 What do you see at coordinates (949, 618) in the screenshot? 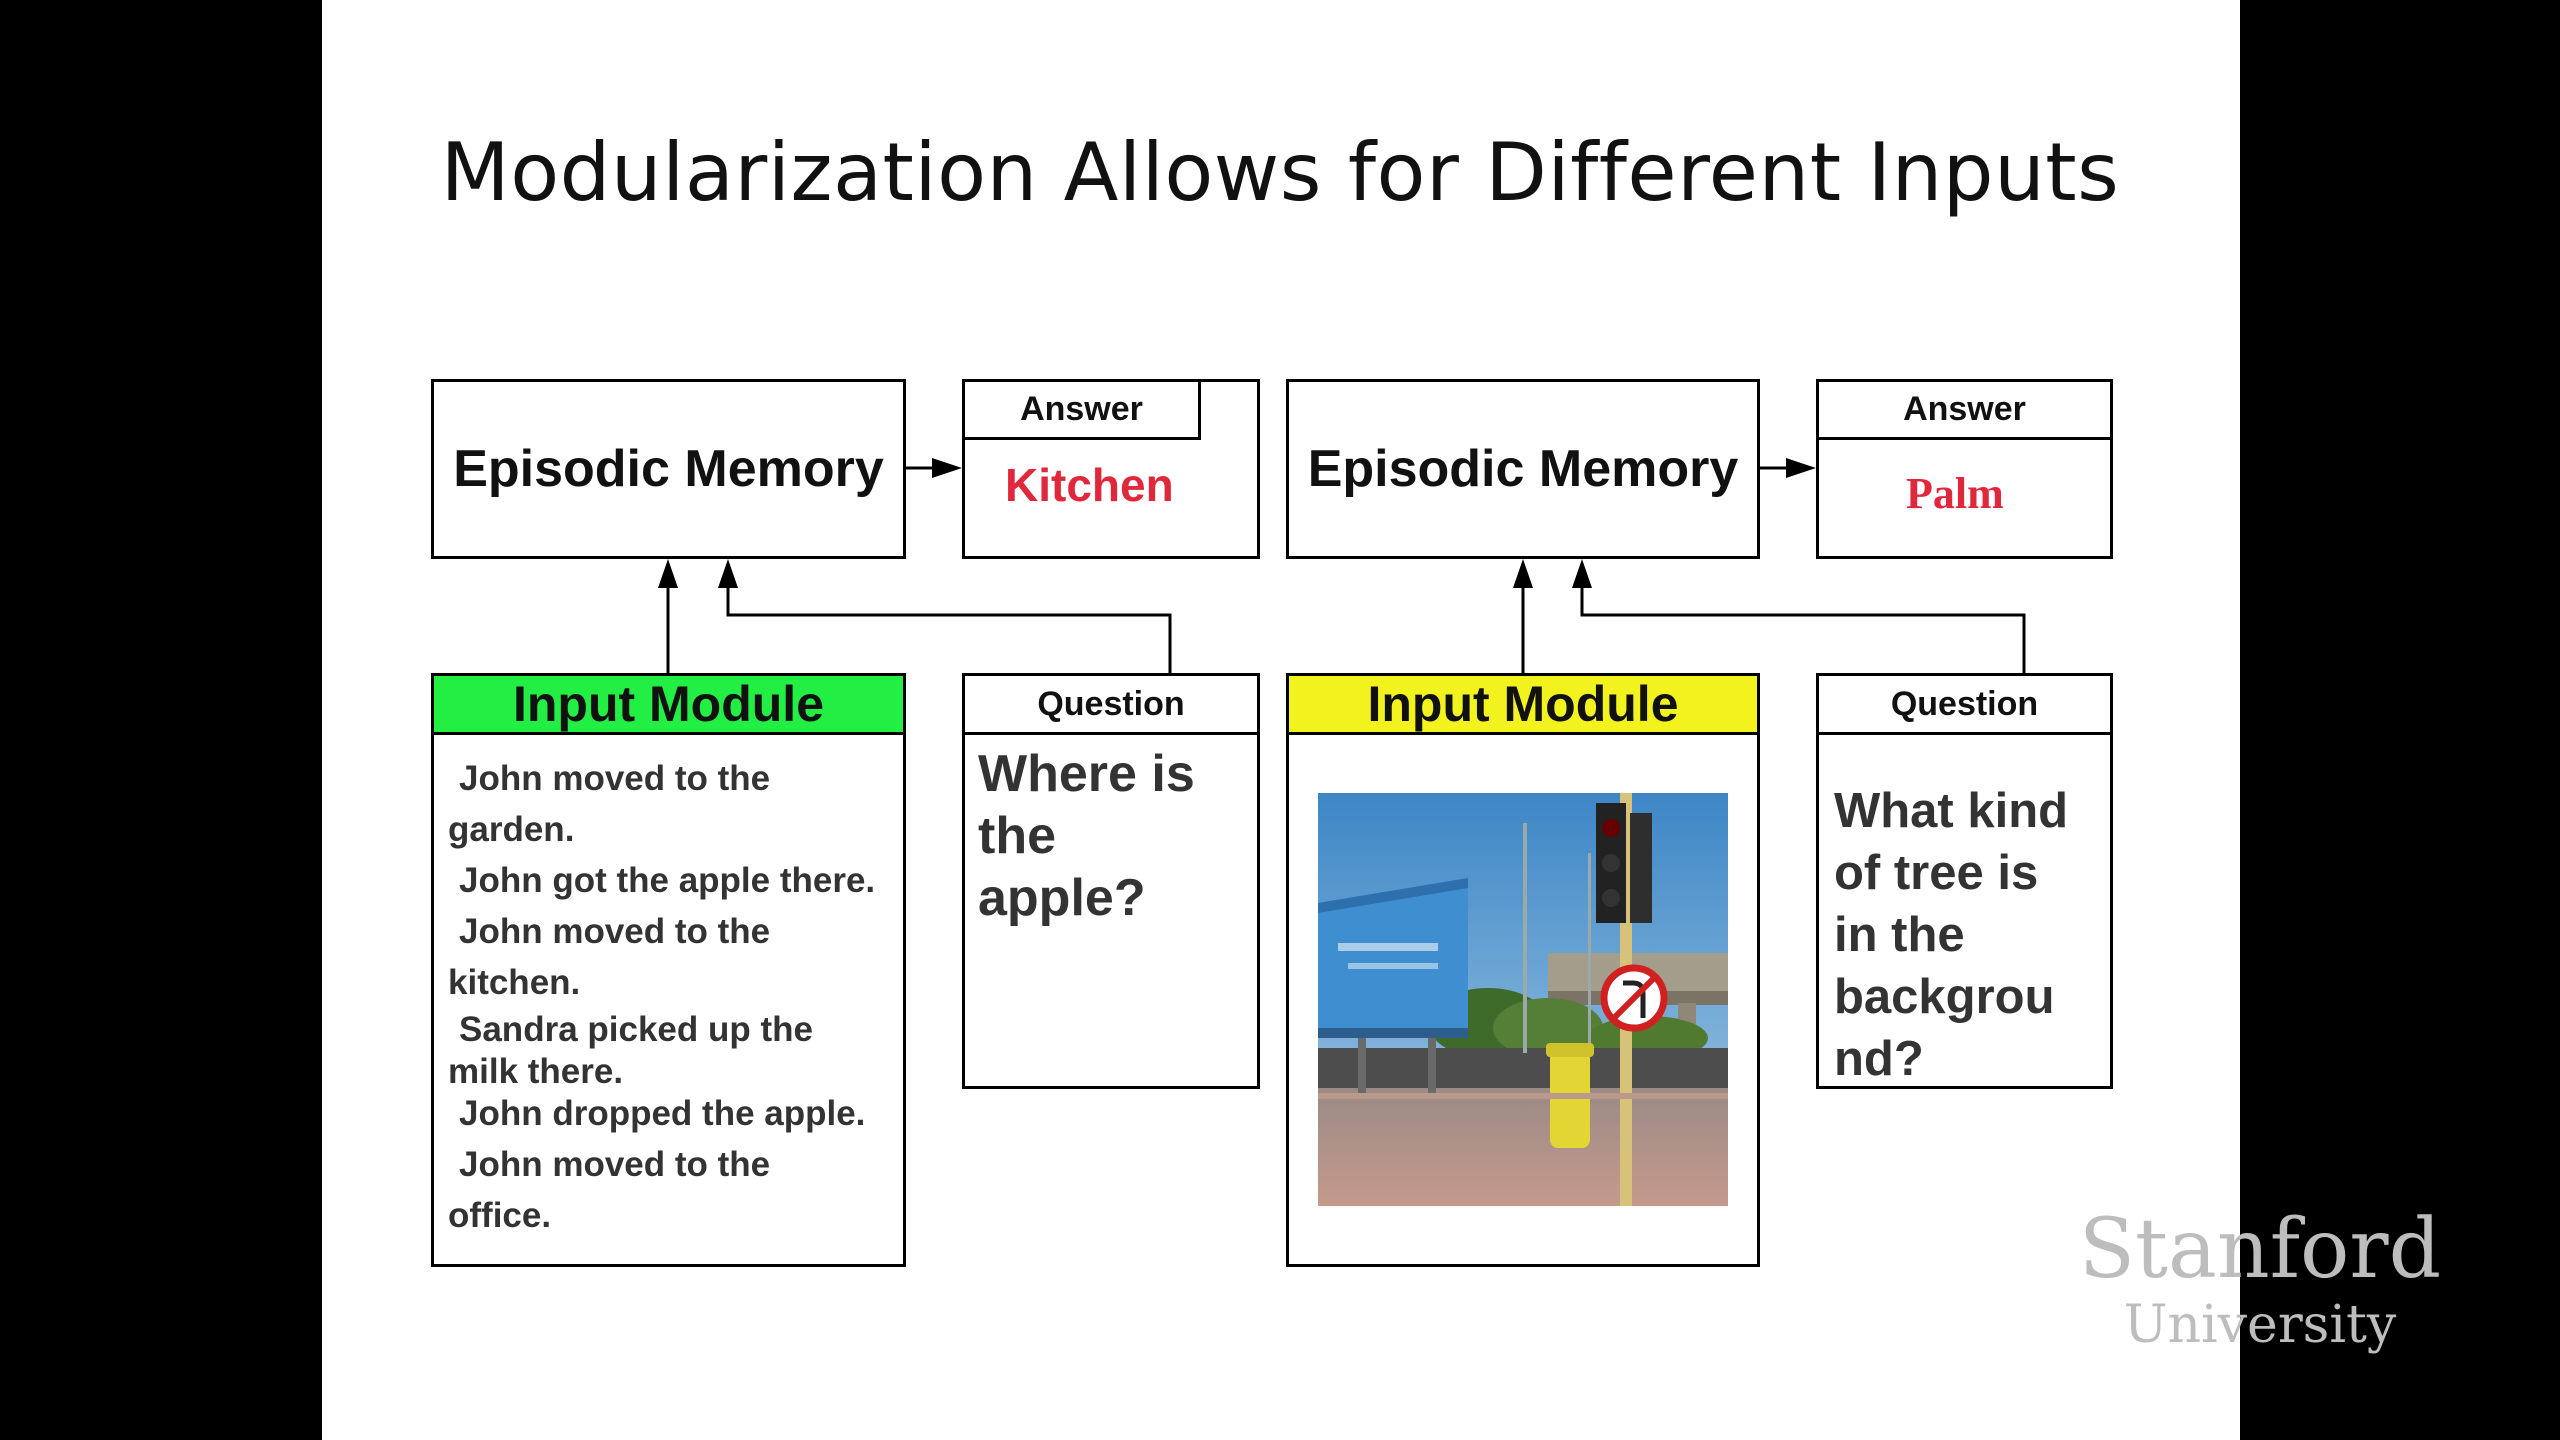
I see `left-question-arrow` at bounding box center [949, 618].